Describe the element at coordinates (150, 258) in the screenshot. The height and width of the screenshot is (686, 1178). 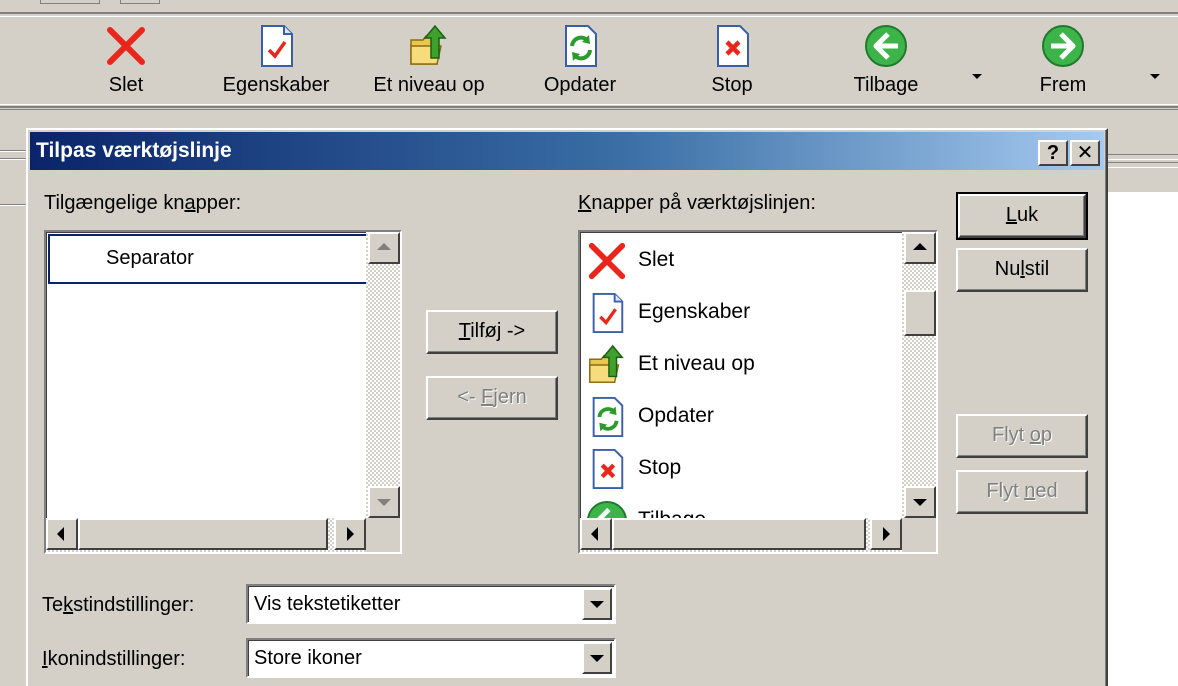
I see `list-item-label: Separator` at that location.